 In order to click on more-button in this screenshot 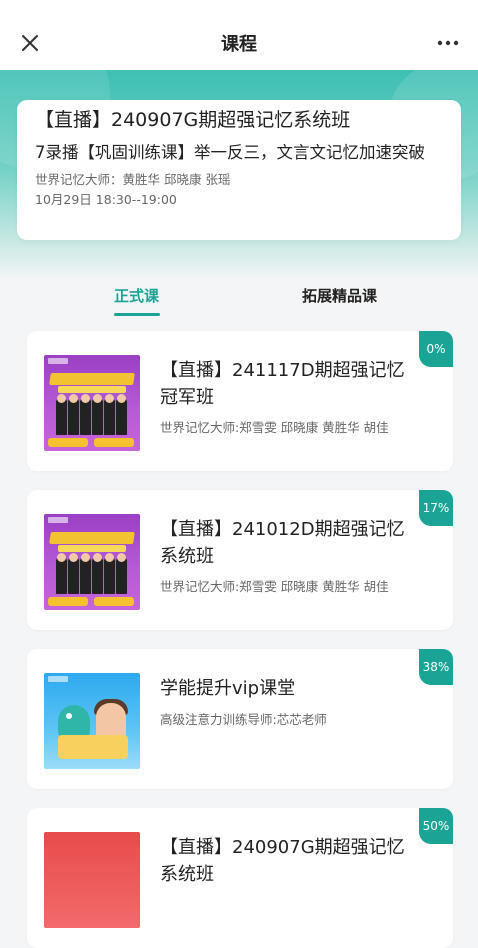, I will do `click(448, 43)`.